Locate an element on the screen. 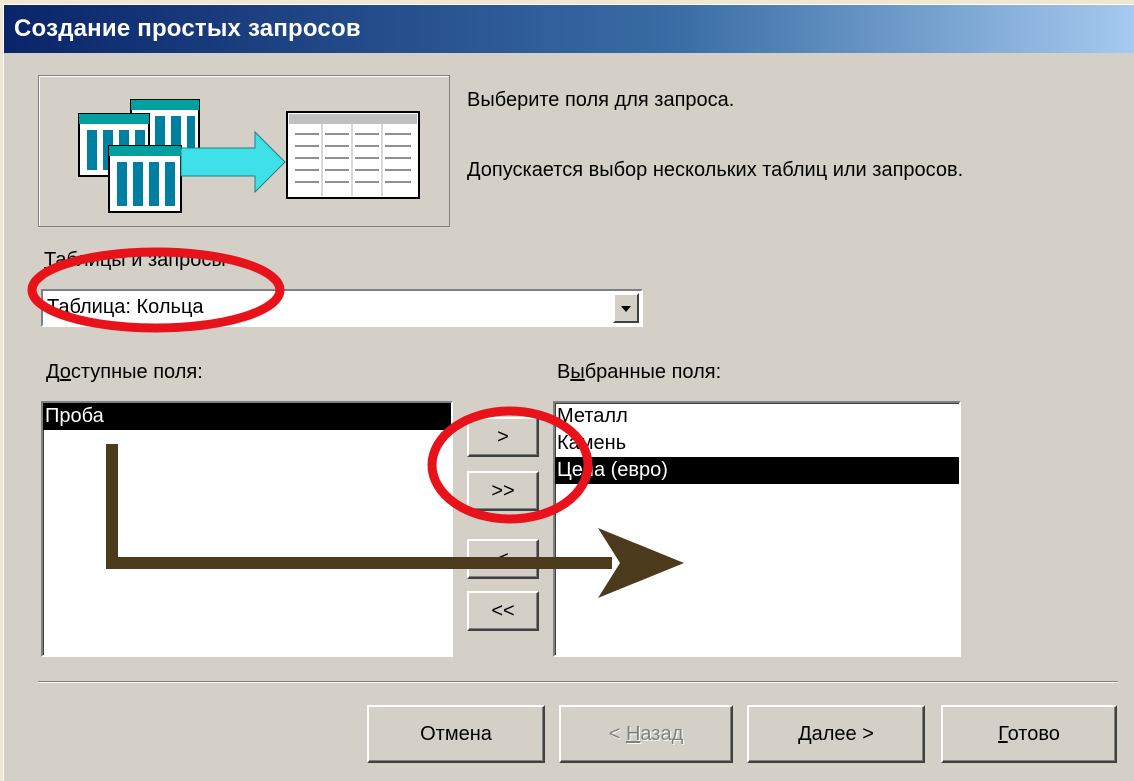 The image size is (1134, 781). arrow-icon is located at coordinates (395, 521).